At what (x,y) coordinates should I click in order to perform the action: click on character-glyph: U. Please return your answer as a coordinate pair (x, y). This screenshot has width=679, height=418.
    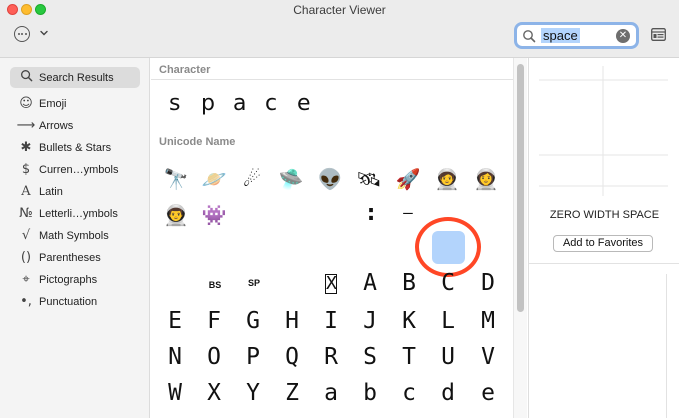
    Looking at the image, I should click on (448, 357).